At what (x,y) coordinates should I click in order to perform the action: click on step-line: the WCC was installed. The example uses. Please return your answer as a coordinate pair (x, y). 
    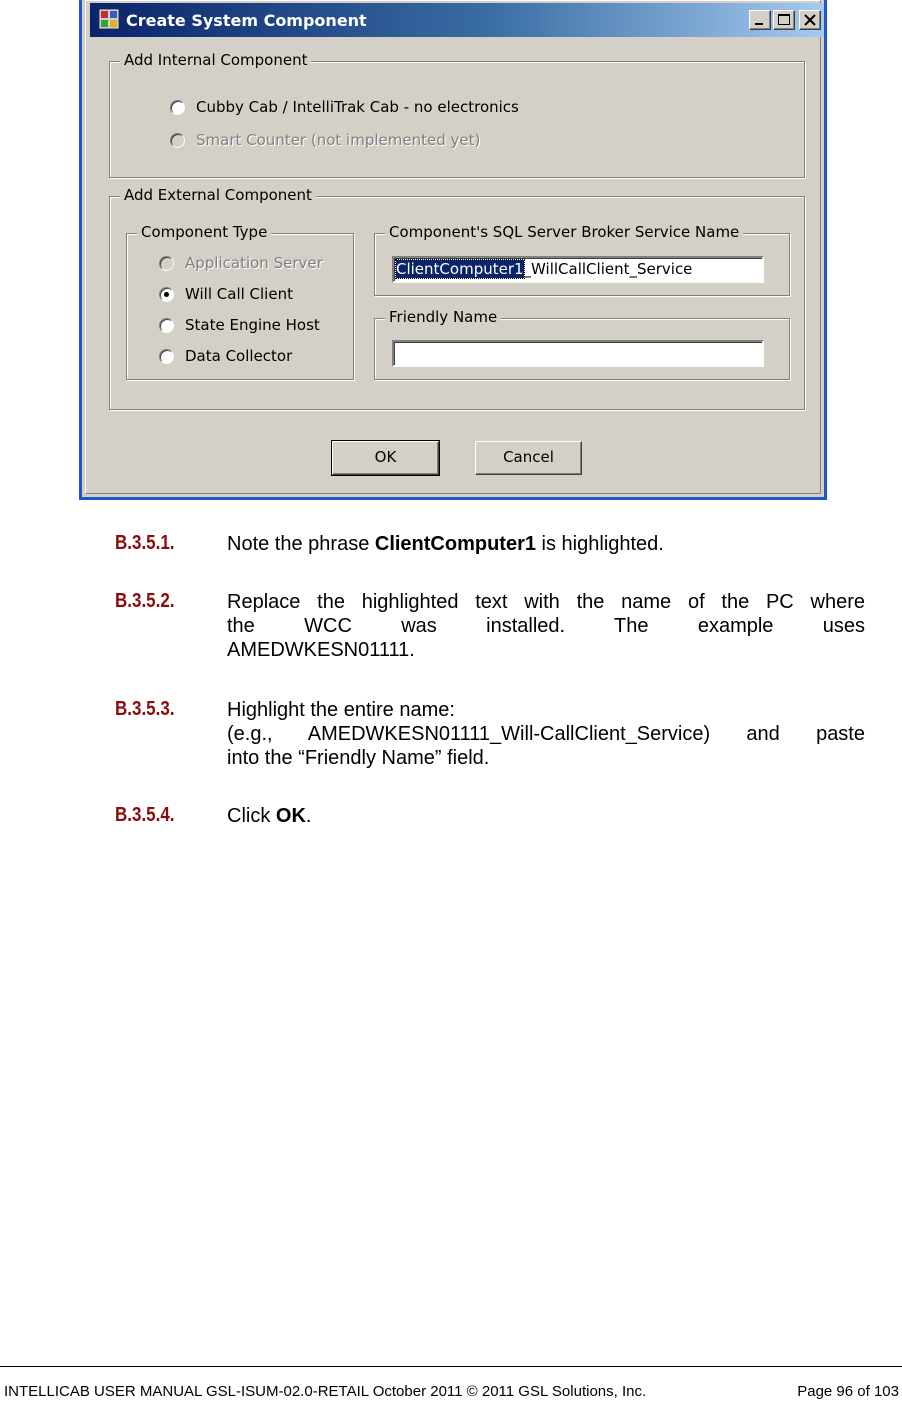
    Looking at the image, I should click on (546, 626).